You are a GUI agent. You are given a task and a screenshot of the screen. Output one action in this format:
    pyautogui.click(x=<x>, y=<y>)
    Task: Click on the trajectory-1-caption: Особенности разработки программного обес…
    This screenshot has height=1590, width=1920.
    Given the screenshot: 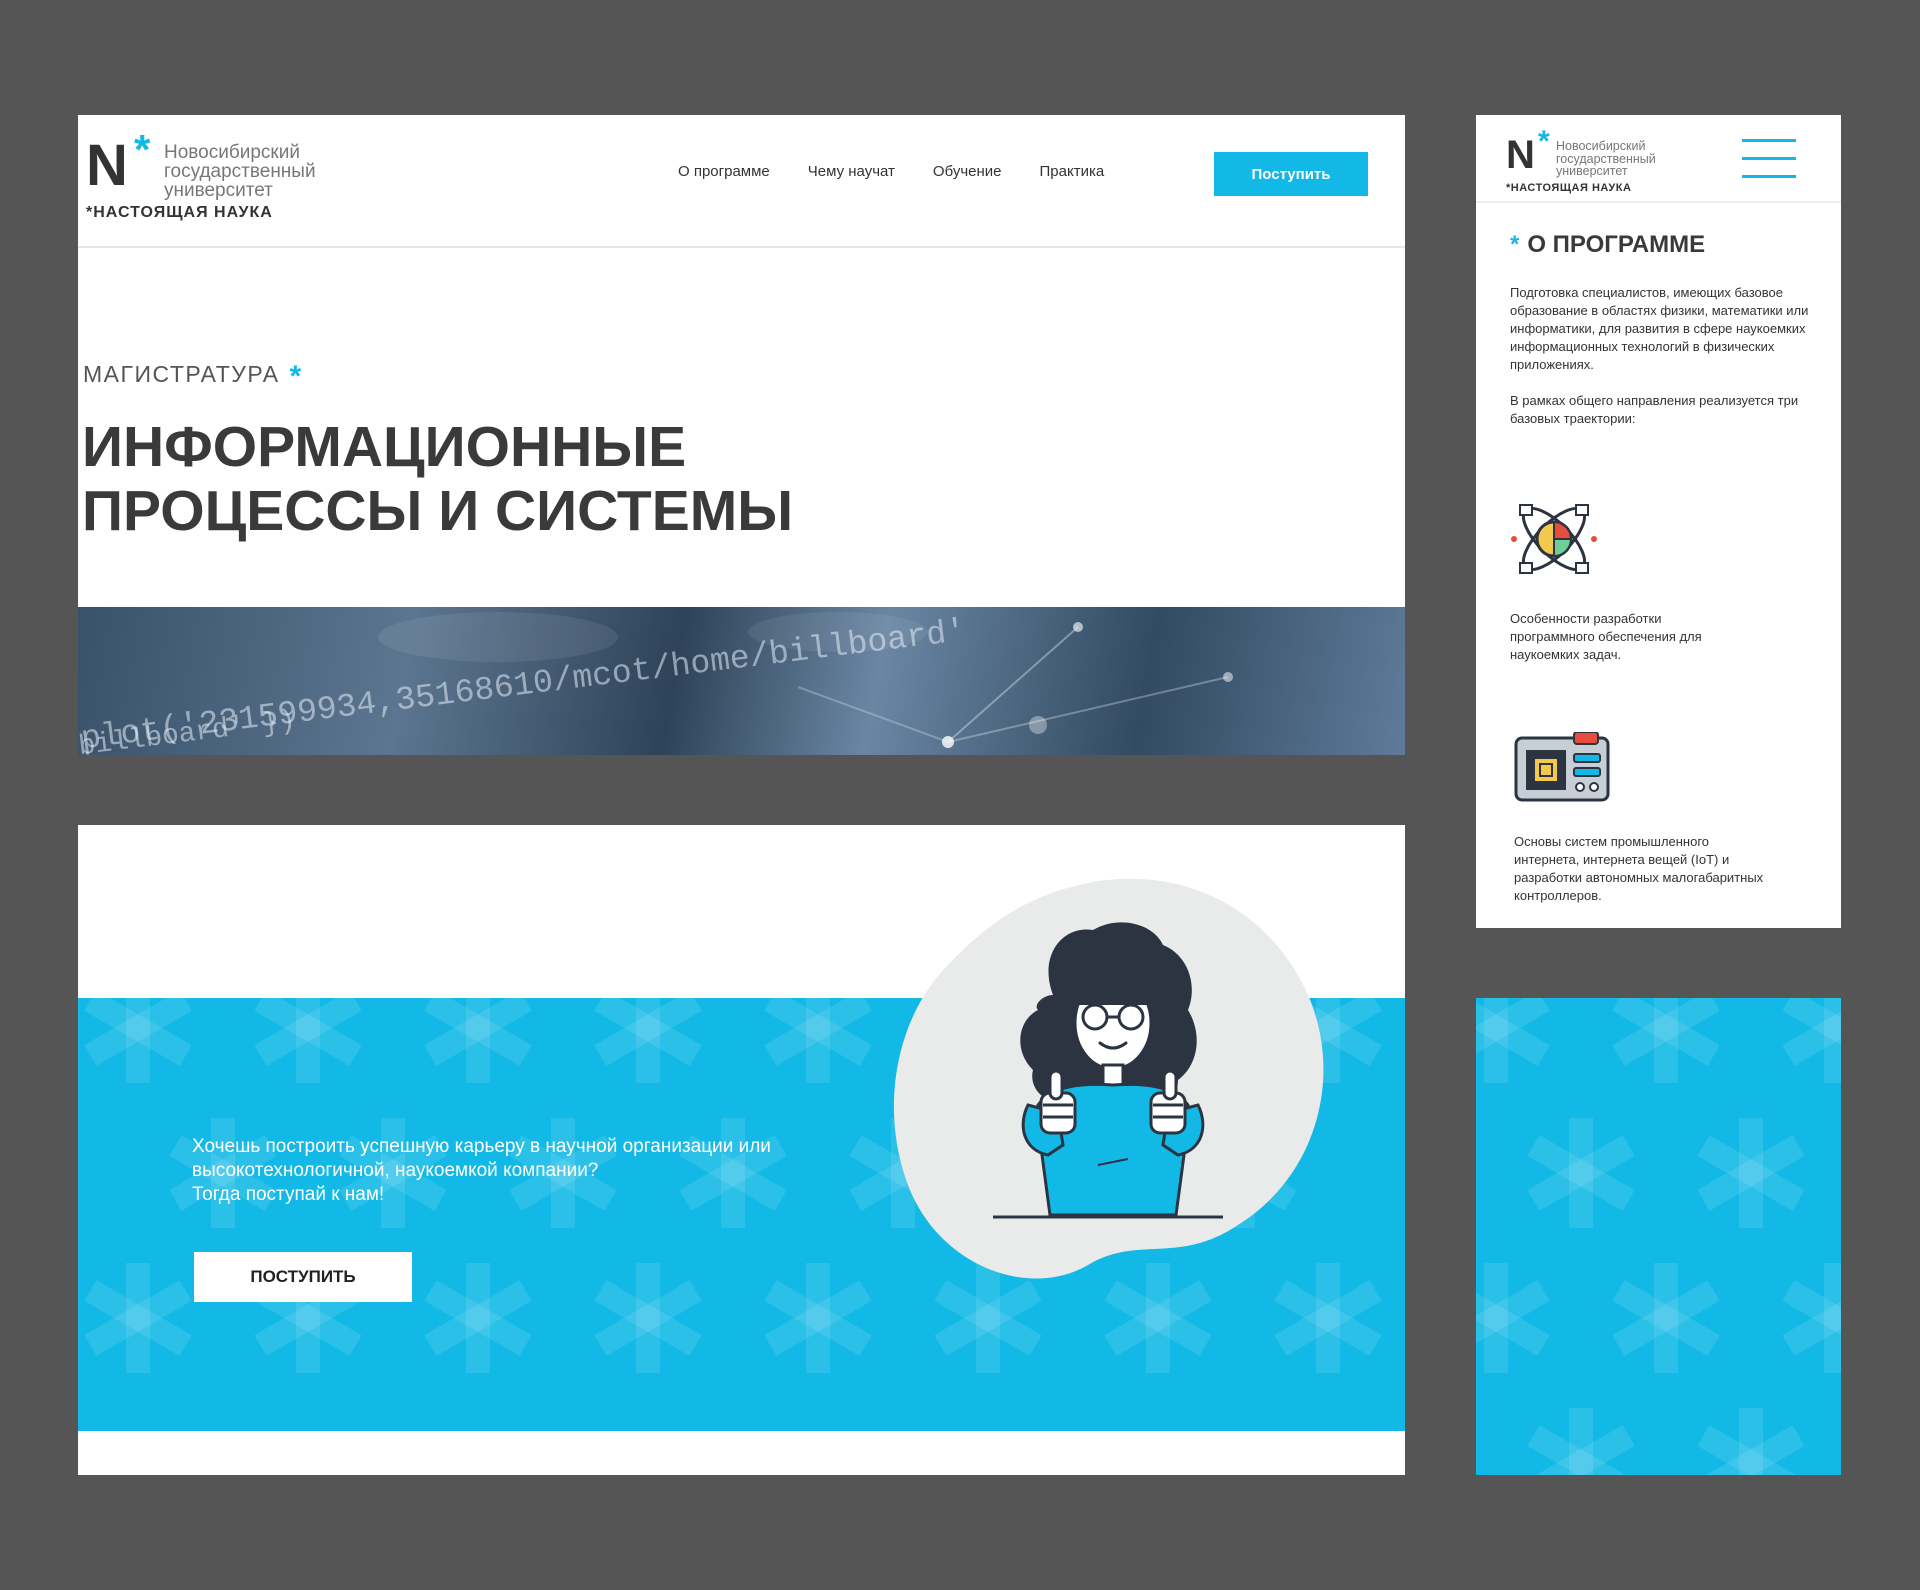 What is the action you would take?
    pyautogui.click(x=1606, y=636)
    